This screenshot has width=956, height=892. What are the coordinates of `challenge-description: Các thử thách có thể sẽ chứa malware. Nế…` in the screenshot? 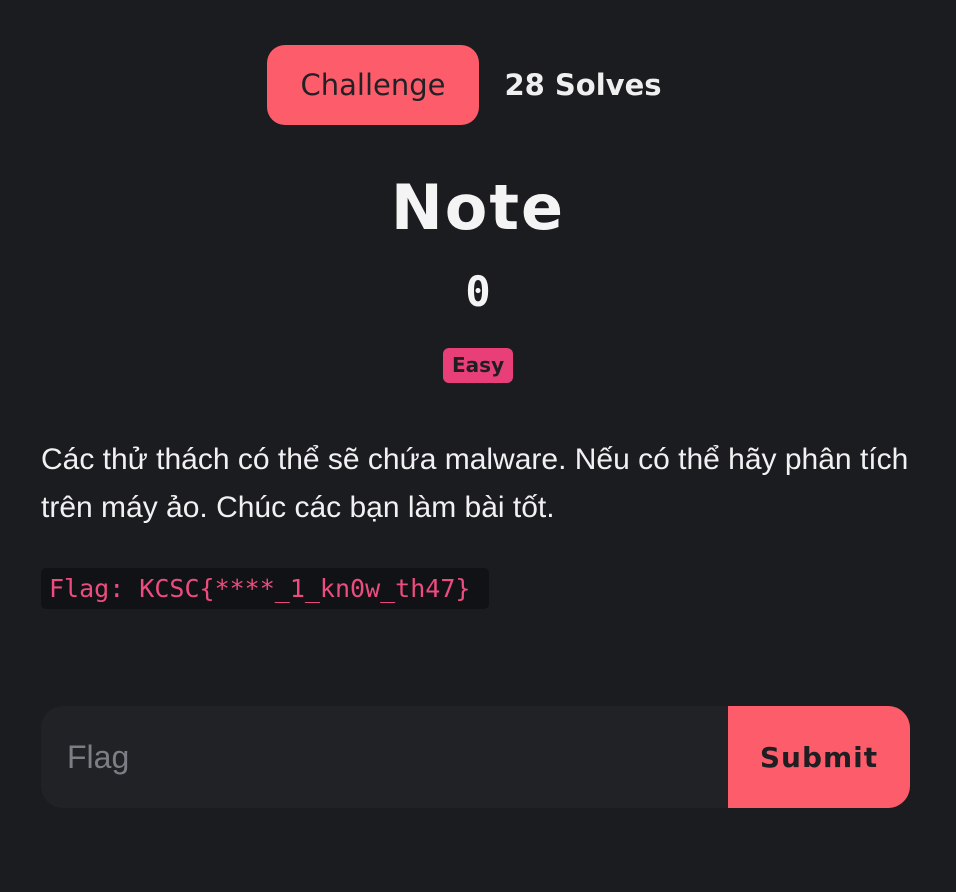 It's located at (475, 483).